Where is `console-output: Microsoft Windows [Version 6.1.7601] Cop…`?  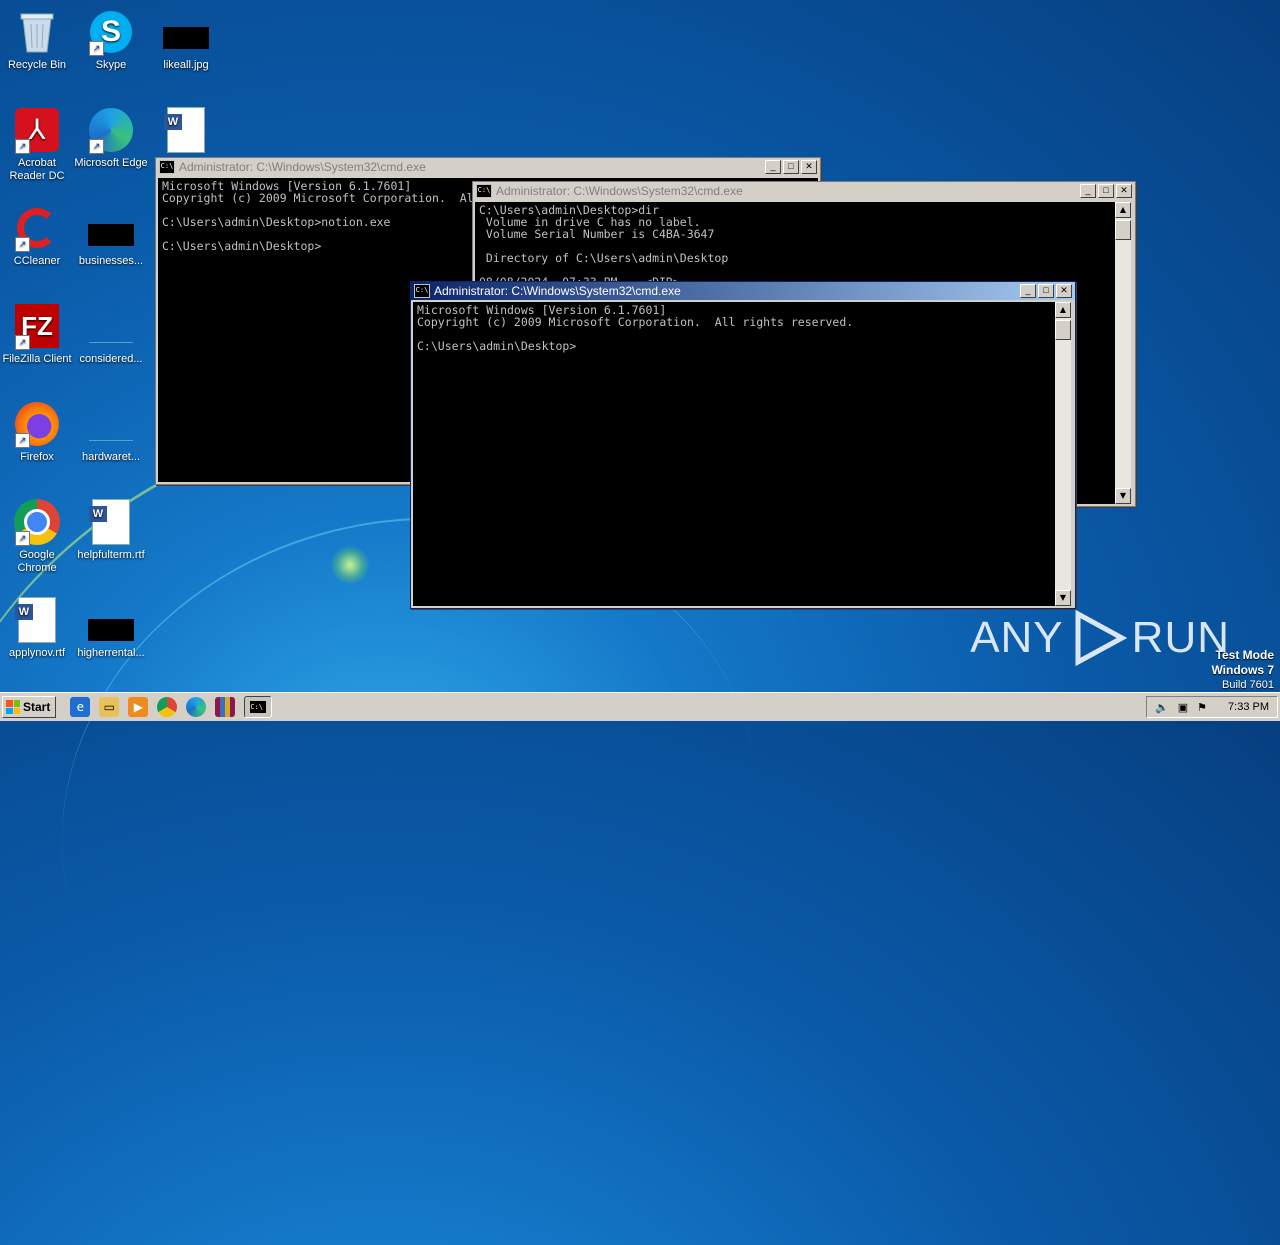
console-output: Microsoft Windows [Version 6.1.7601] Cop… is located at coordinates (734, 454).